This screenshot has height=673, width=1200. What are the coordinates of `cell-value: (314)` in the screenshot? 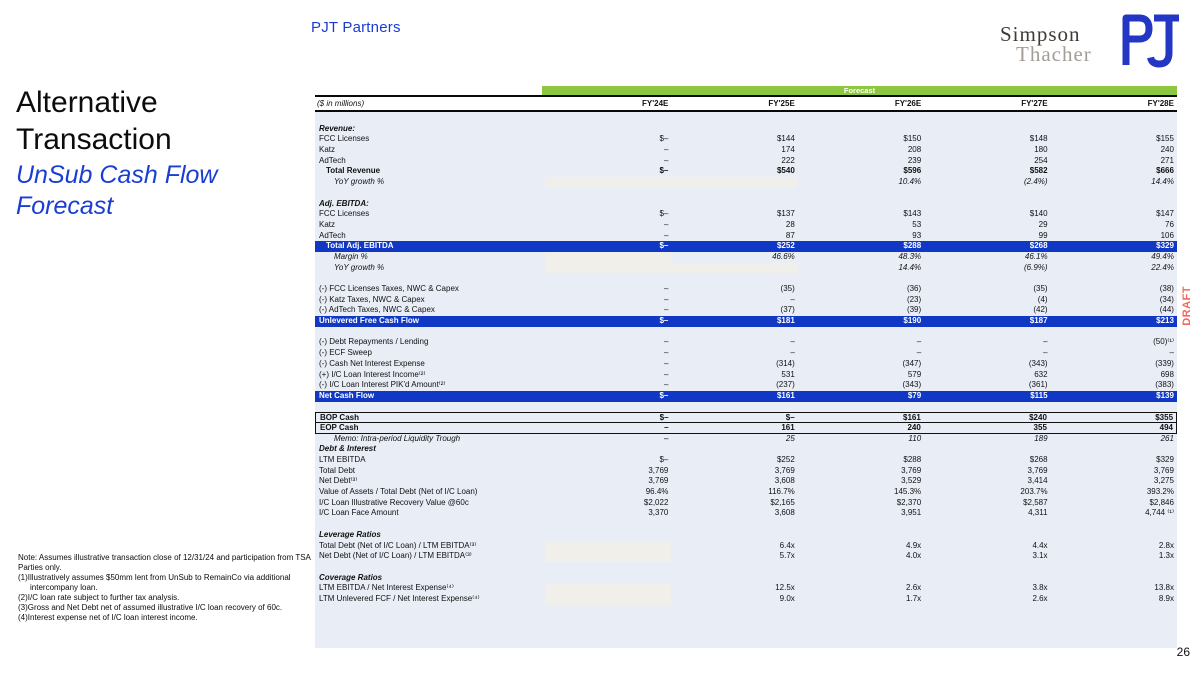 It's located at (785, 363).